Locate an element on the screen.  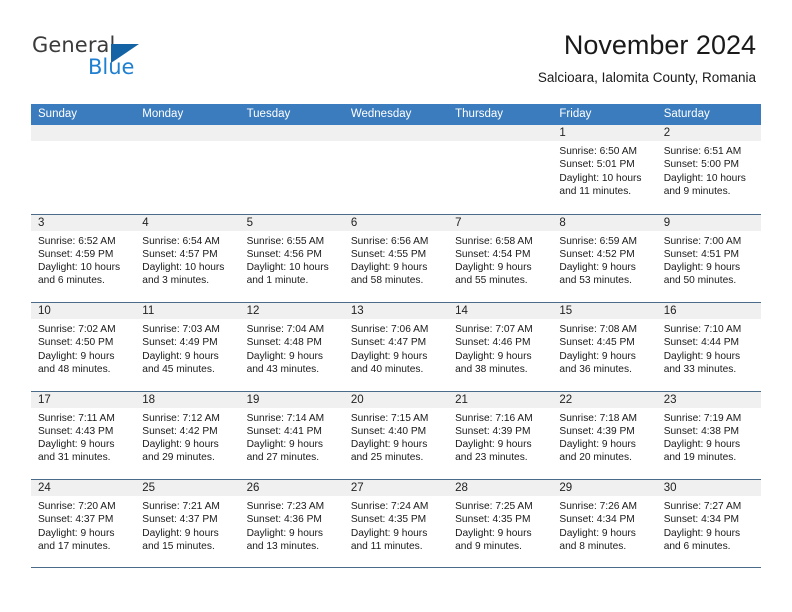
sunset-text: Sunset: 4:36 PM is located at coordinates (284, 520).